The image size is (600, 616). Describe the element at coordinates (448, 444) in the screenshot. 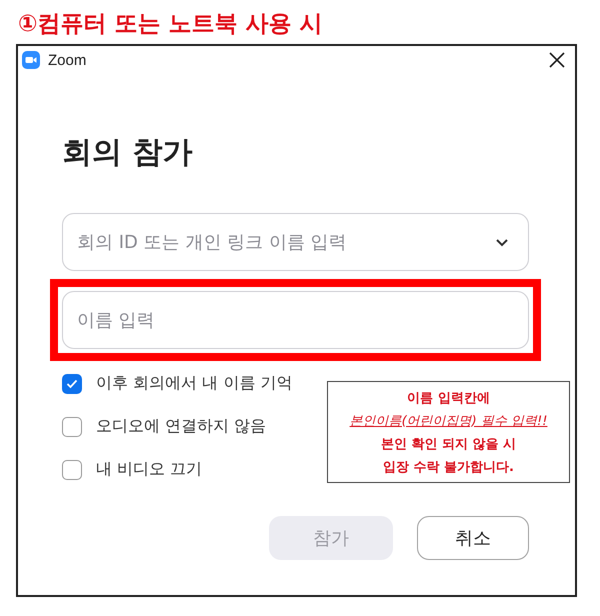

I see `note-text: 본인 확인 되지 않을 시` at that location.